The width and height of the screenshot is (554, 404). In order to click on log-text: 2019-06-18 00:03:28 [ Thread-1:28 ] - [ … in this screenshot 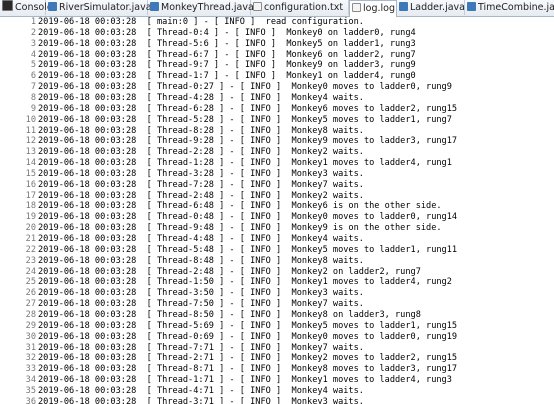, I will do `click(245, 163)`.